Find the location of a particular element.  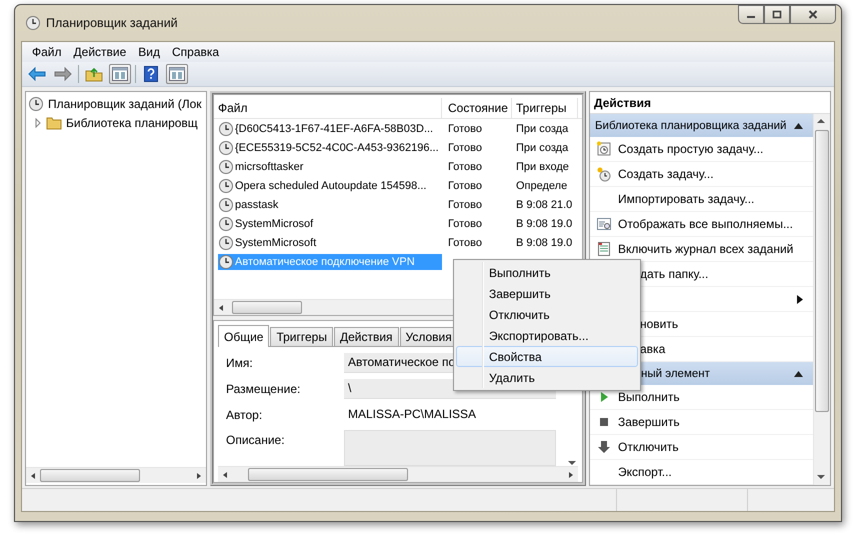

window-title: Планировщик заданий is located at coordinates (112, 23).